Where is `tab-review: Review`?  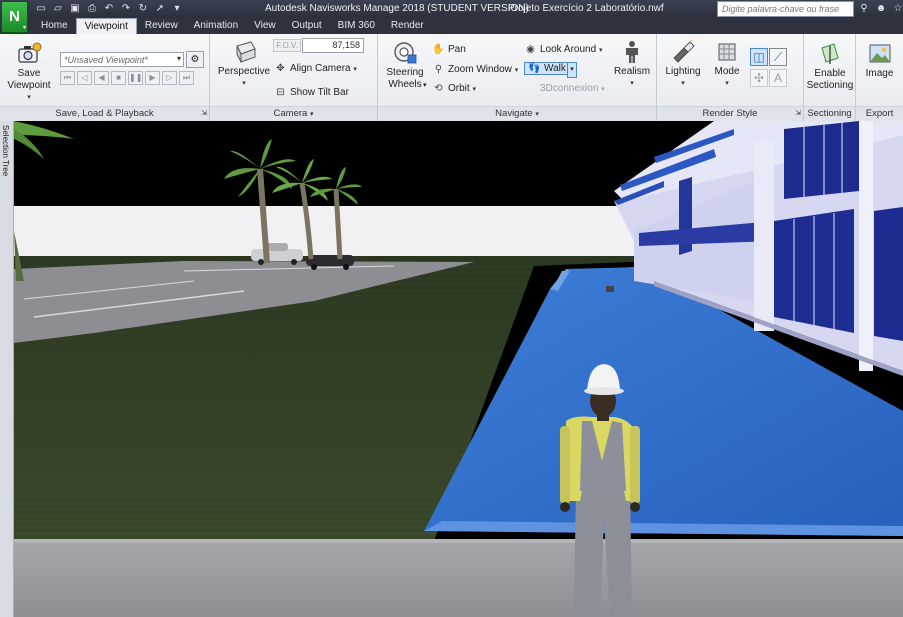 tab-review: Review is located at coordinates (161, 26).